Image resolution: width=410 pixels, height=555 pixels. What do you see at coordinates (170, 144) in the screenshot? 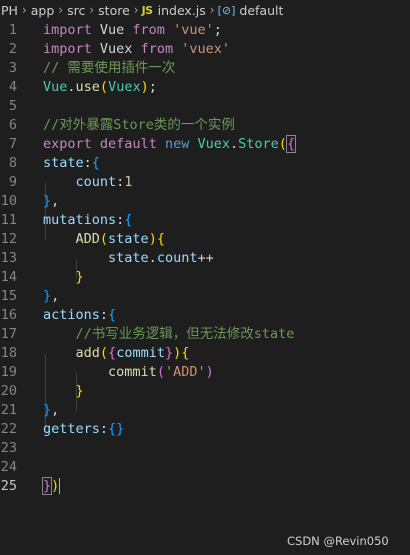
I see `code-text: export default new Vuex.Store({` at bounding box center [170, 144].